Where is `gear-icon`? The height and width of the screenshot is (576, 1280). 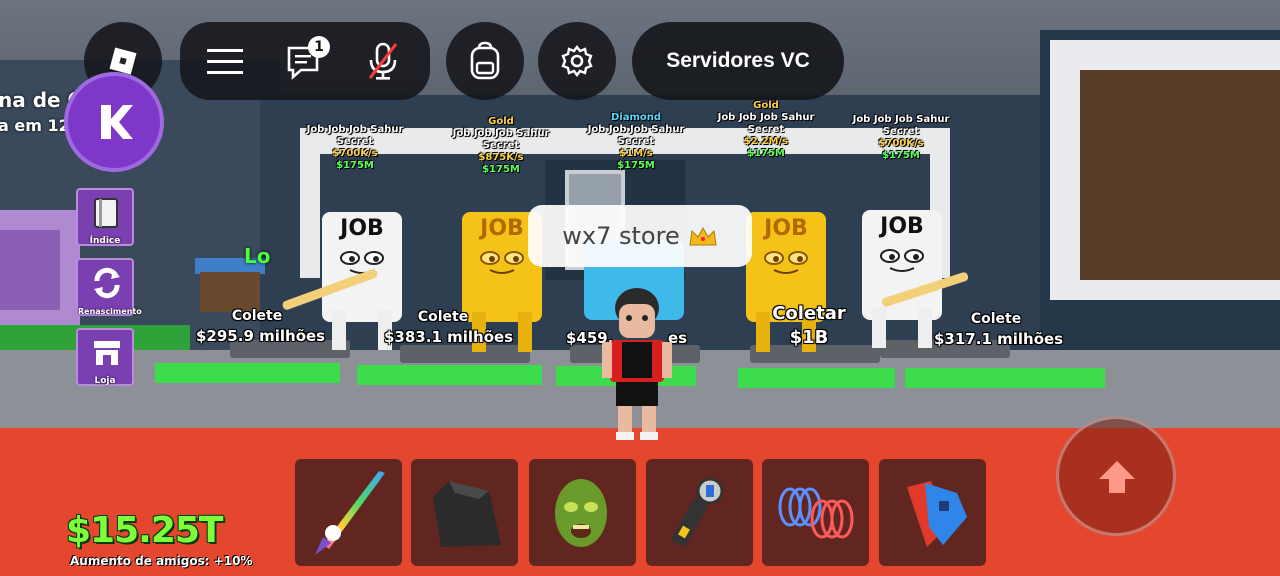 gear-icon is located at coordinates (577, 61).